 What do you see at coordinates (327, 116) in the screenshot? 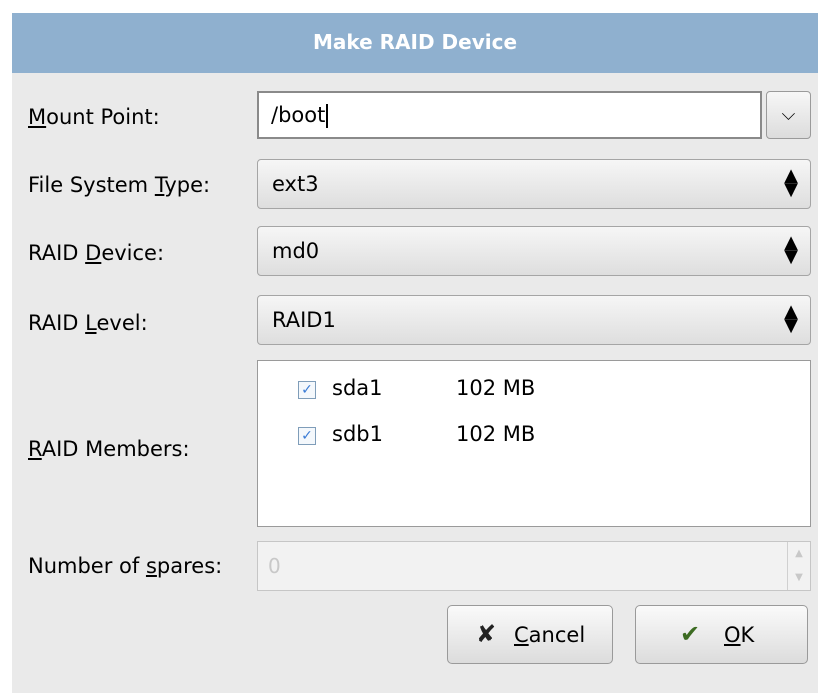
I see `text-caret` at bounding box center [327, 116].